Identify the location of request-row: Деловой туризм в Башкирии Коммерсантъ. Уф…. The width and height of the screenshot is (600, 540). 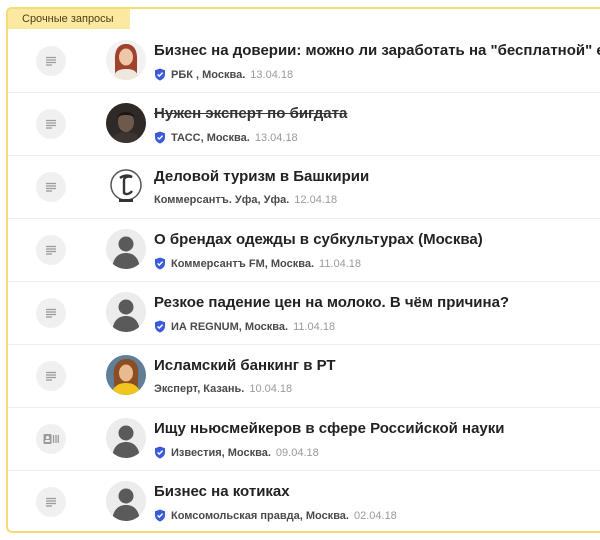
(304, 187).